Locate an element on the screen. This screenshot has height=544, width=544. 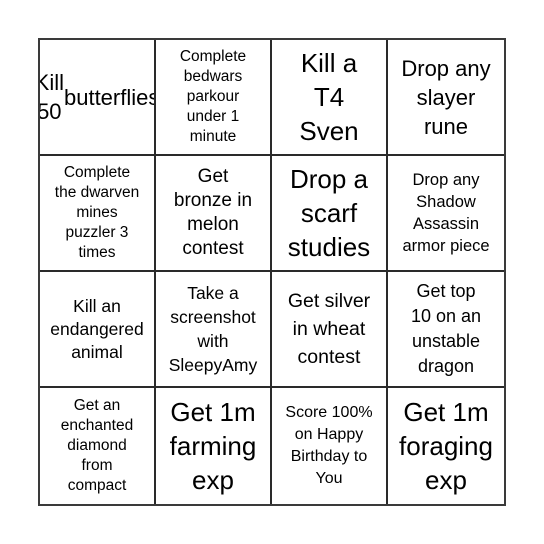
cell-line: dragon is located at coordinates (446, 366).